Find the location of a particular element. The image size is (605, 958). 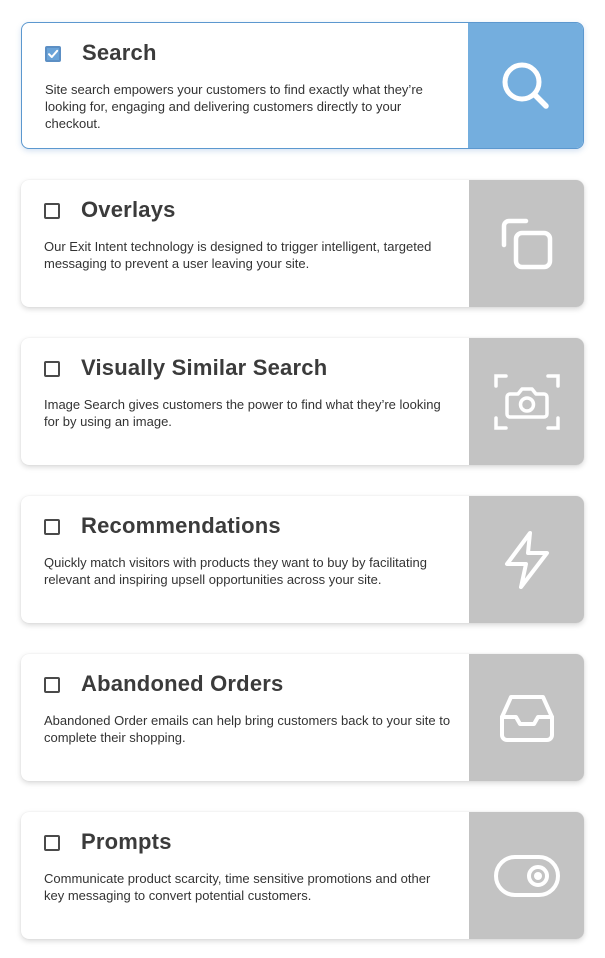

overlay-icon is located at coordinates (526, 243).